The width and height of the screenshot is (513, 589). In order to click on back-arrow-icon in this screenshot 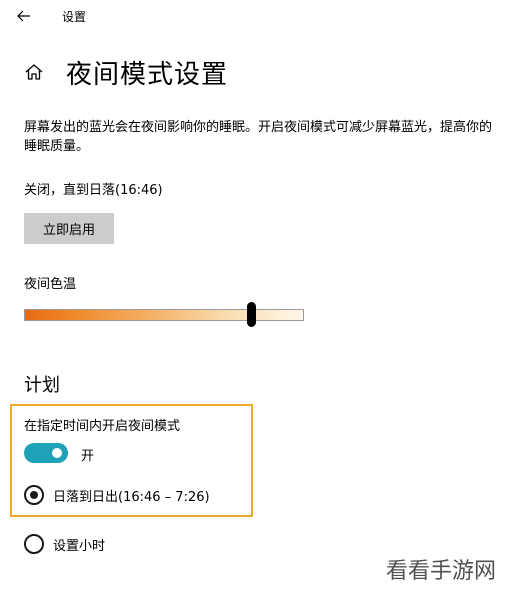, I will do `click(23, 16)`.